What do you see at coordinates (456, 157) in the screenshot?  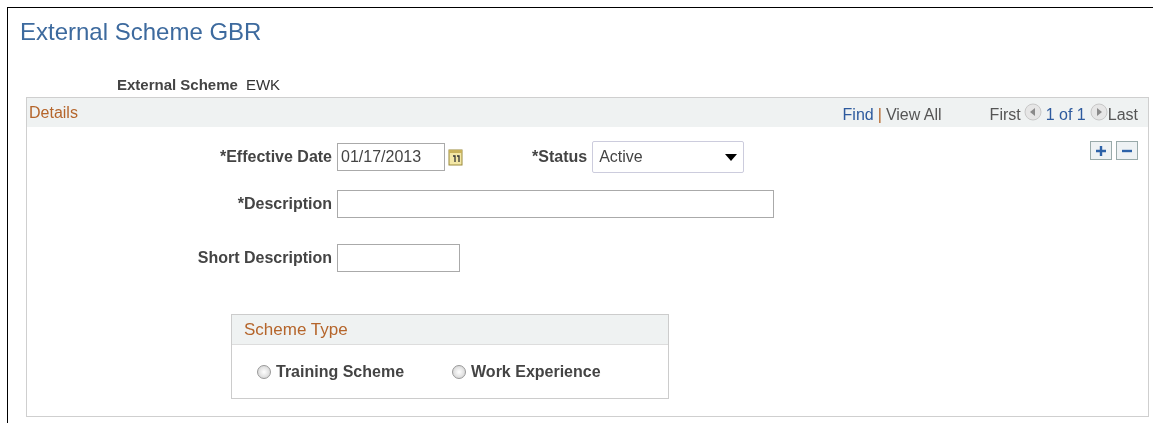 I see `calendar-icon` at bounding box center [456, 157].